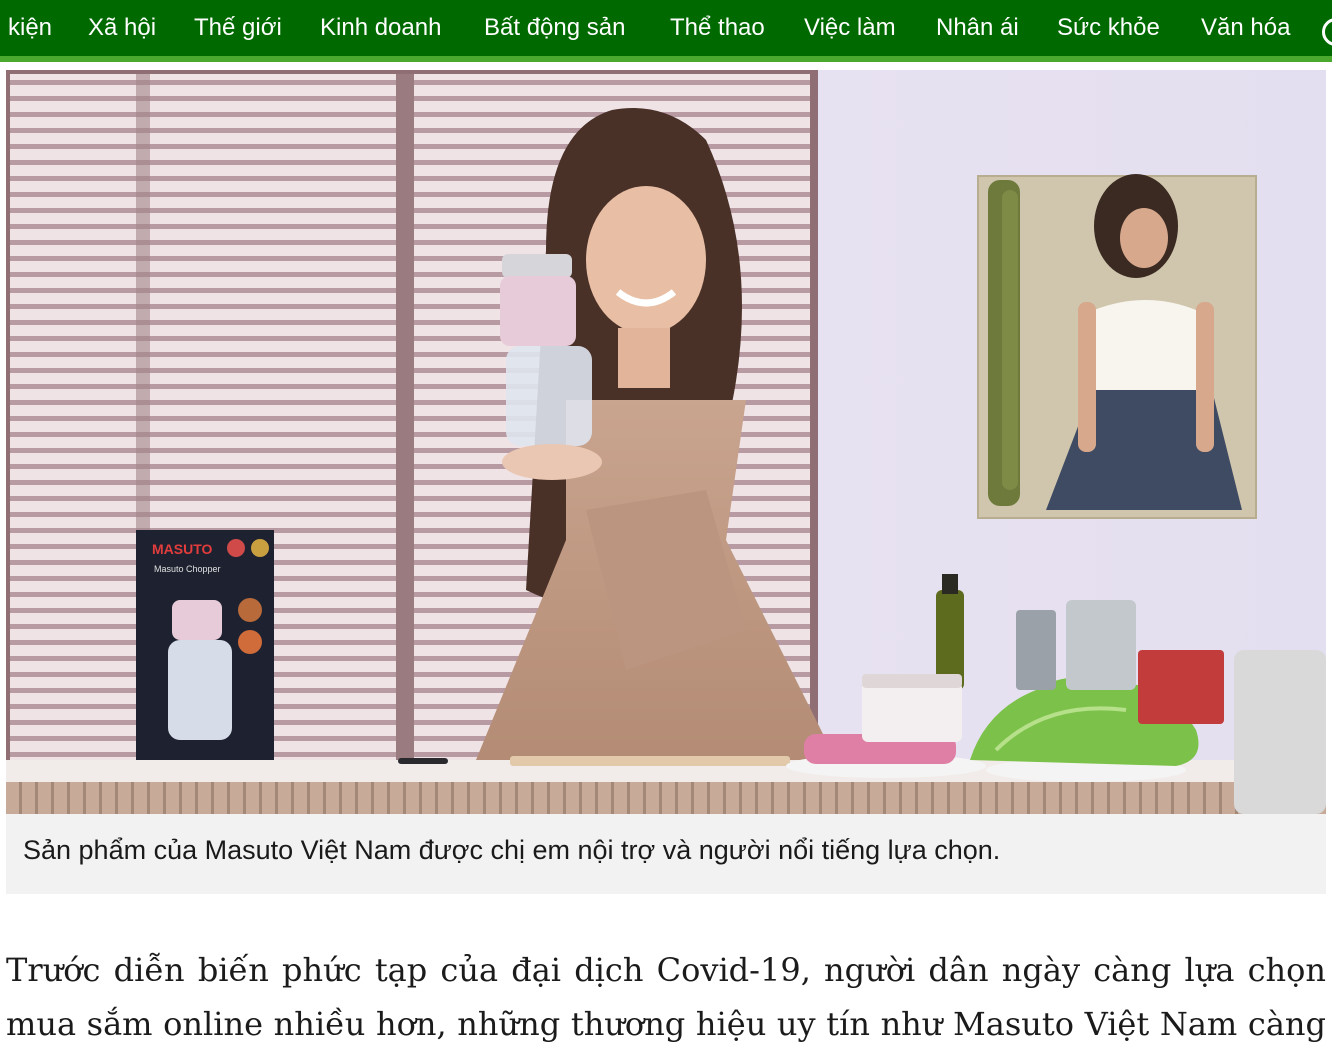 Image resolution: width=1332 pixels, height=1053 pixels. What do you see at coordinates (182, 549) in the screenshot?
I see `product-box-brand: MASUTO` at bounding box center [182, 549].